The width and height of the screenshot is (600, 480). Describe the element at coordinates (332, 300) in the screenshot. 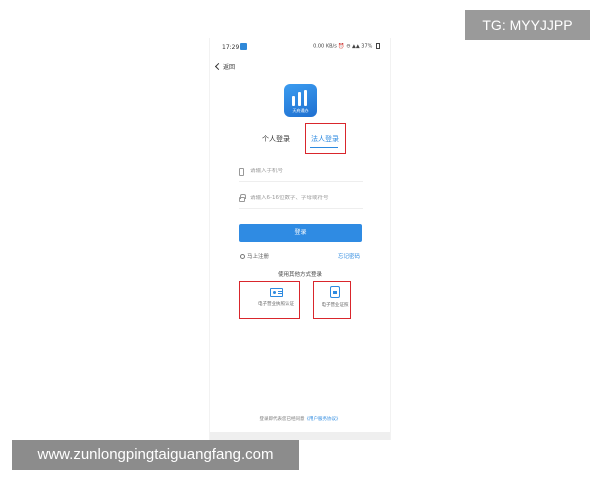

I see `highlight-box-device-license` at that location.